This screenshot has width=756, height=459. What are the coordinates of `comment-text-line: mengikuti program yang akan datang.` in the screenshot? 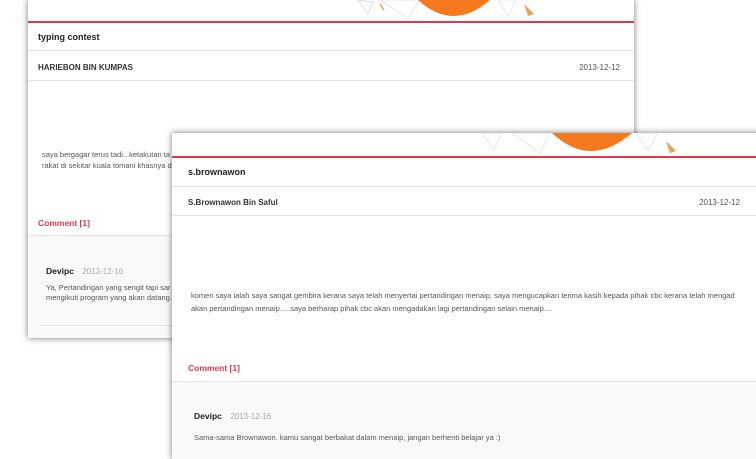 It's located at (109, 297).